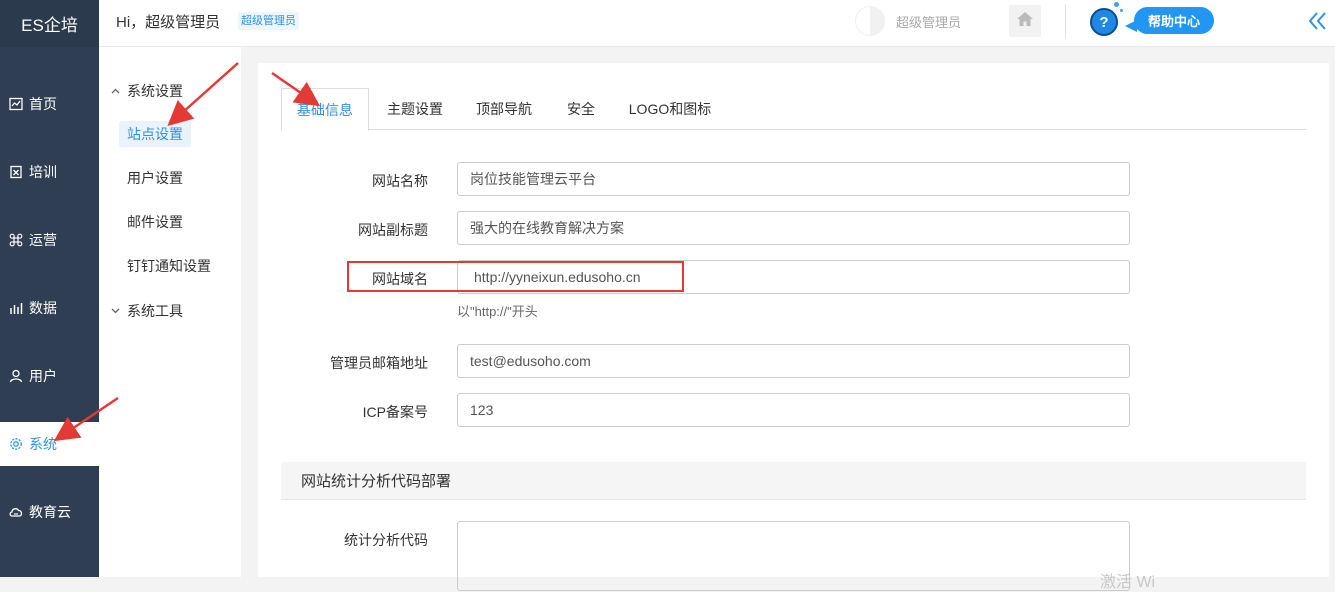 Image resolution: width=1335 pixels, height=592 pixels. What do you see at coordinates (793, 556) in the screenshot?
I see `analytics-code-textarea` at bounding box center [793, 556].